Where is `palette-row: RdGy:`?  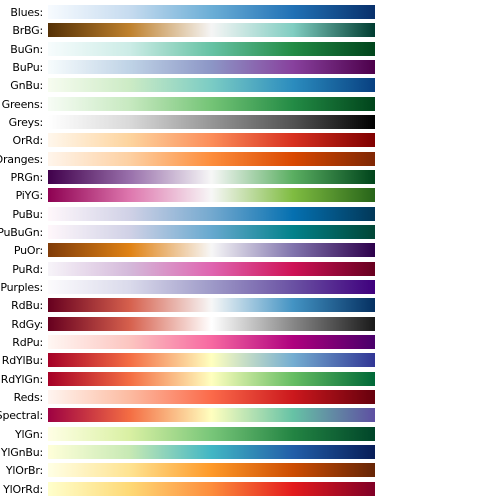
palette-row: RdGy: is located at coordinates (250, 325).